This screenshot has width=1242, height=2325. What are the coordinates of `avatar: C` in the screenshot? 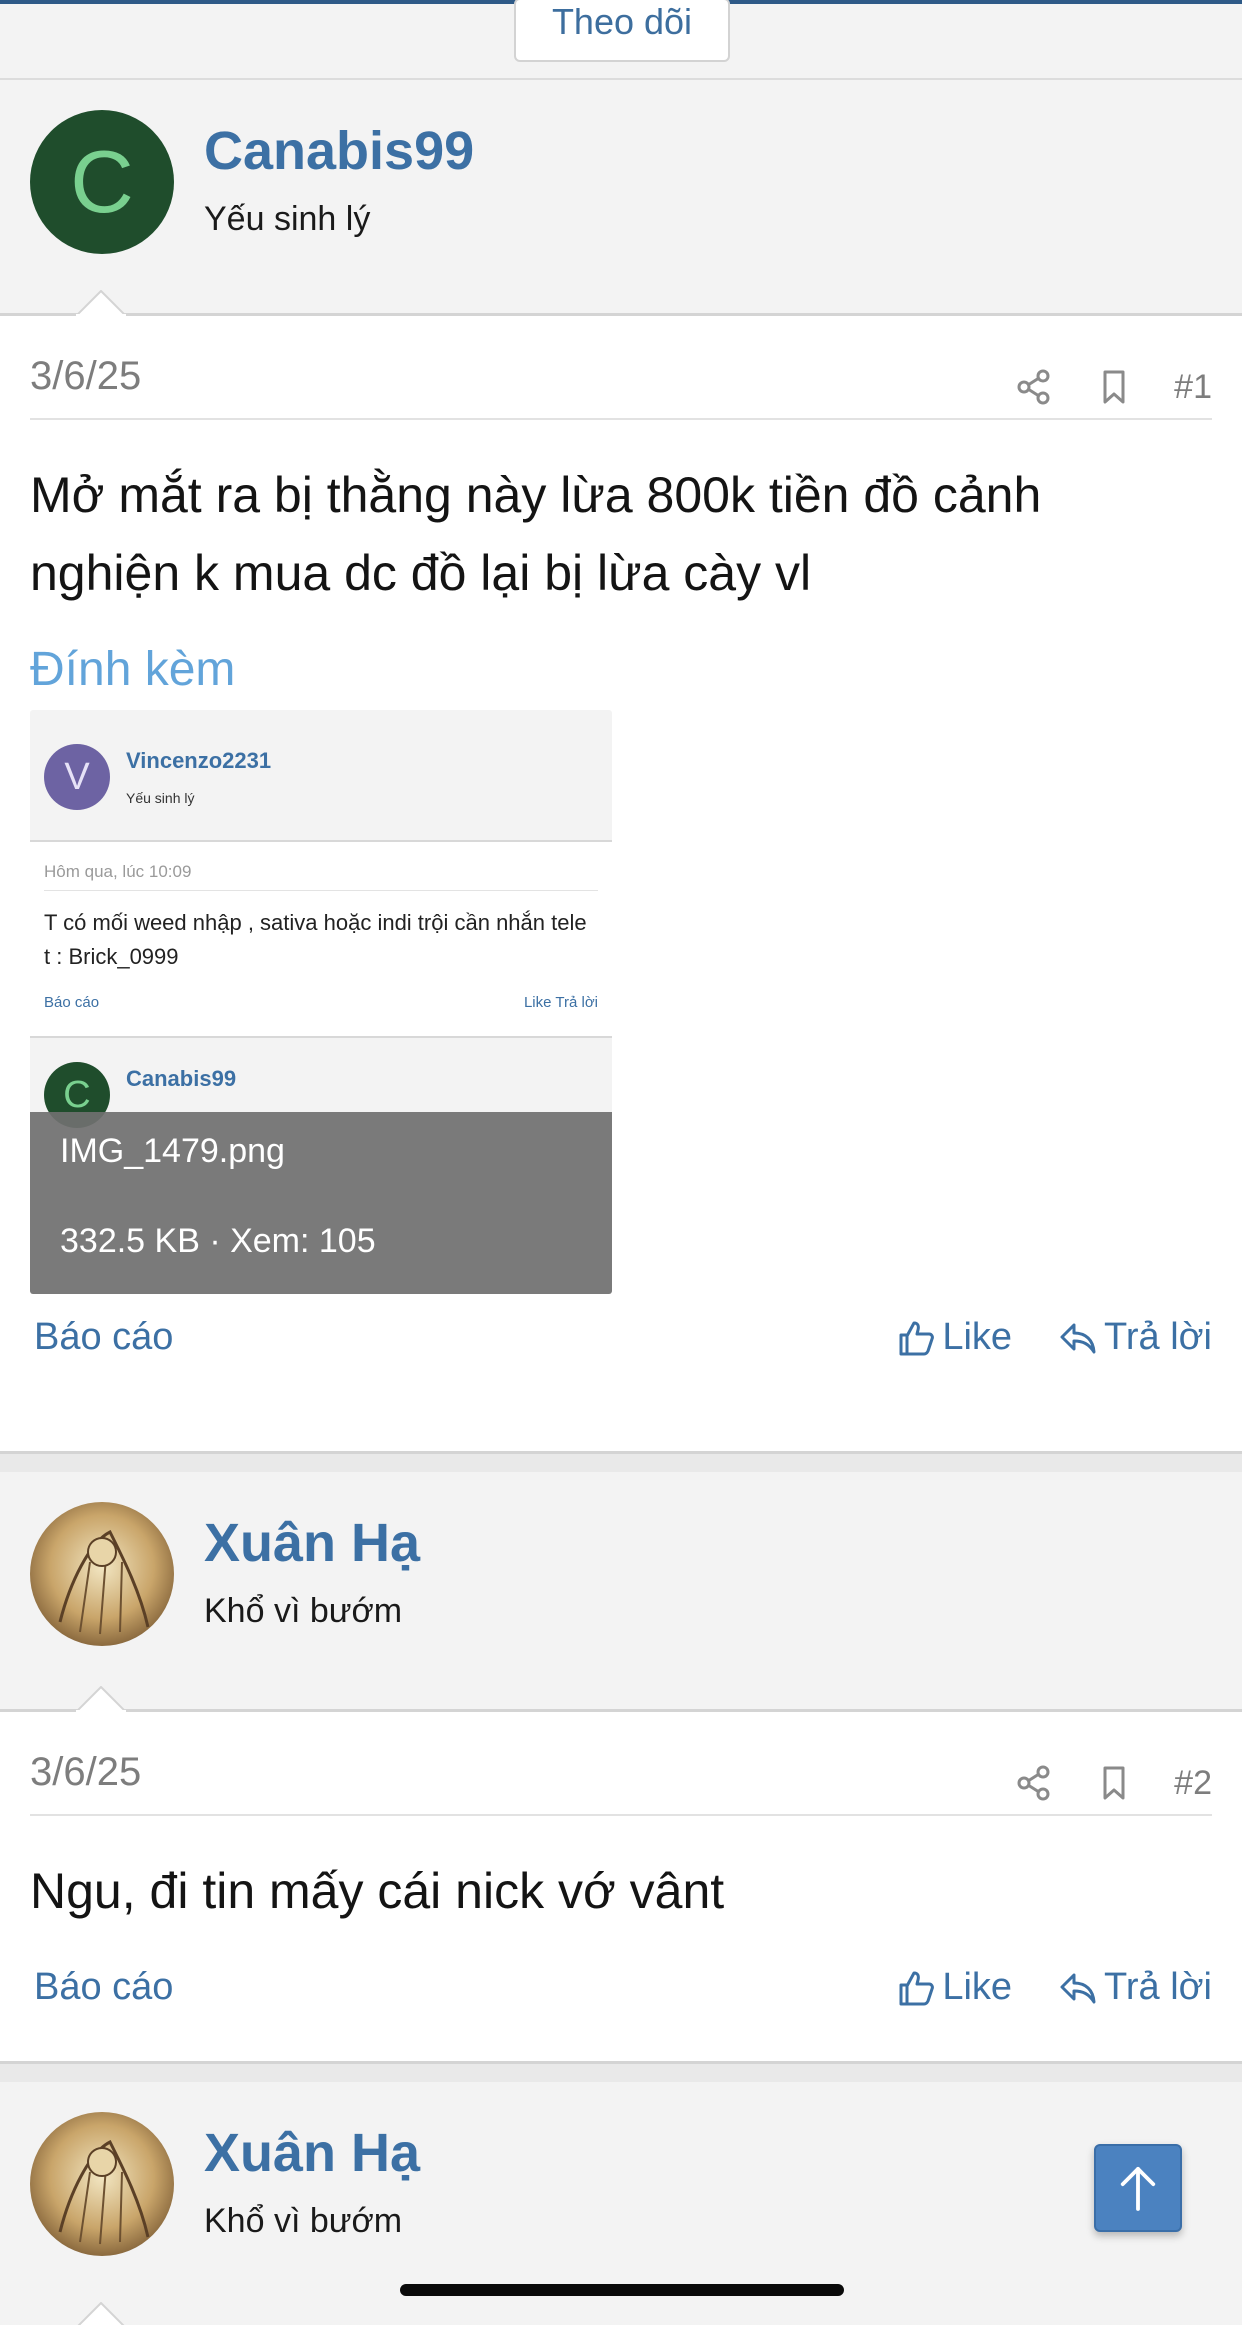 It's located at (102, 182).